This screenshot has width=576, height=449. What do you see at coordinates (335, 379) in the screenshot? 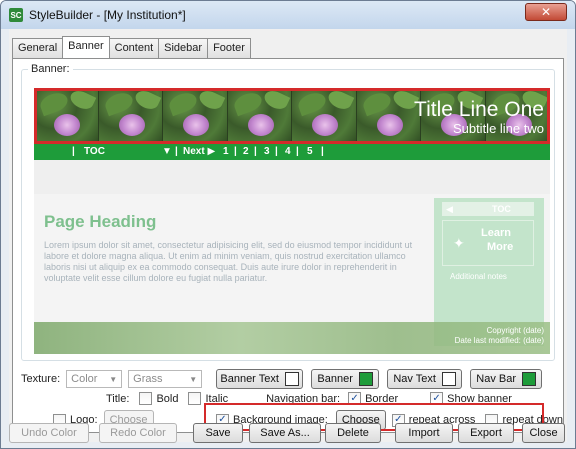
I see `banner-color-label: Banner` at bounding box center [335, 379].